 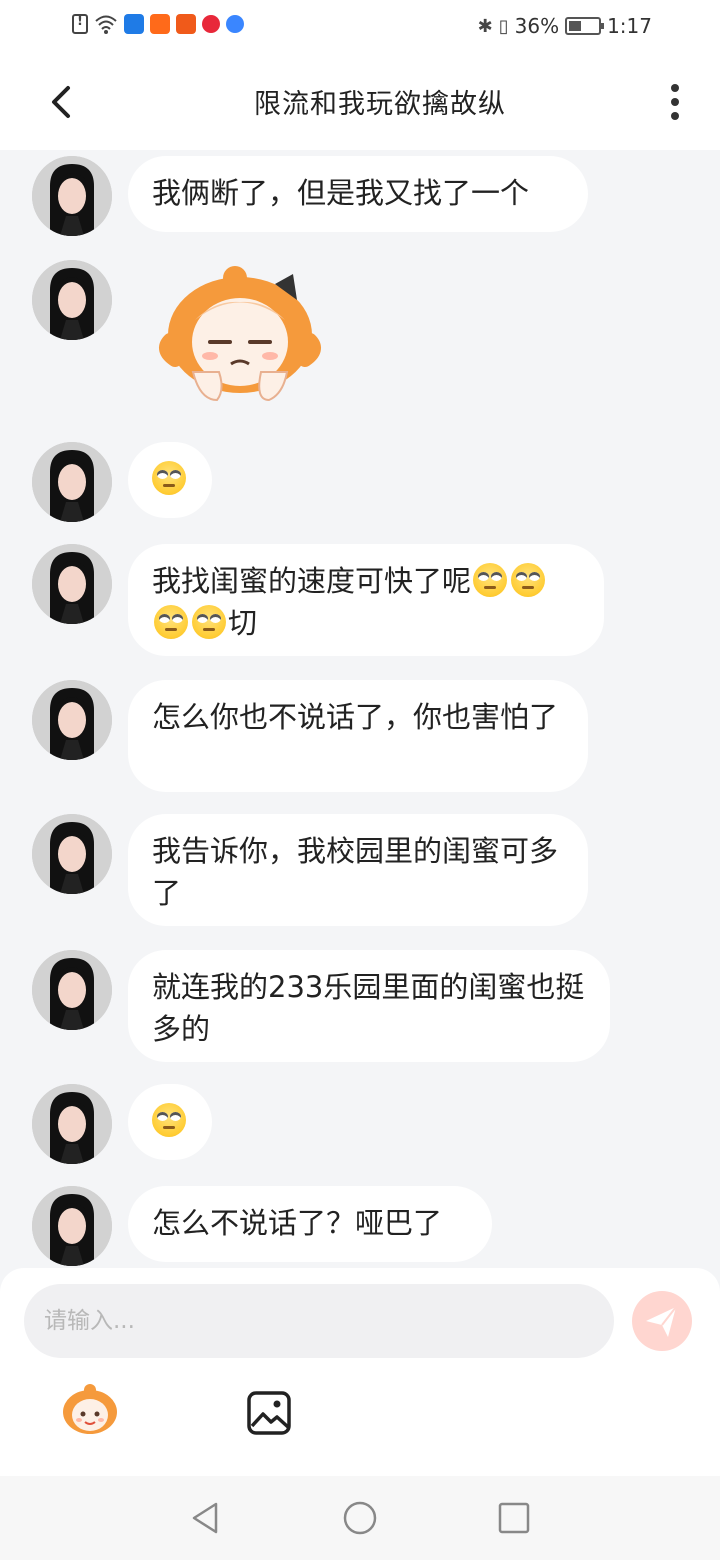 I want to click on message-bubble: 怎么不说话了？哑巴了, so click(x=310, y=1224).